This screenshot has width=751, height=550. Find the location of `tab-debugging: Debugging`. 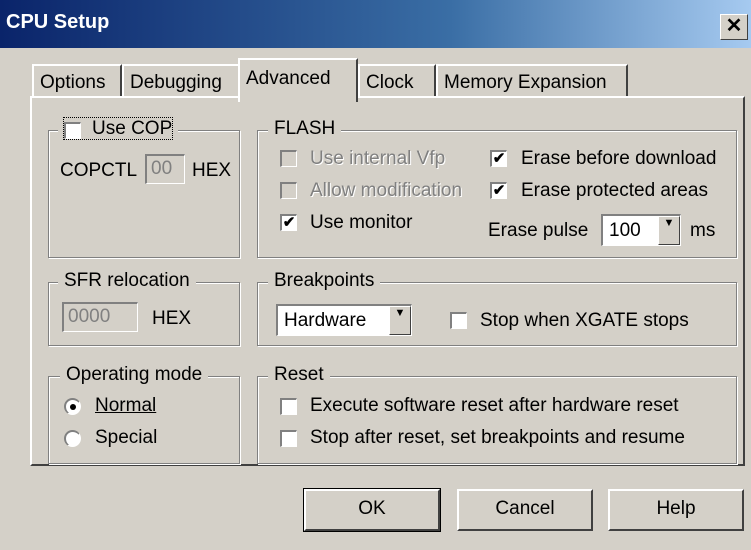

tab-debugging: Debugging is located at coordinates (181, 81).